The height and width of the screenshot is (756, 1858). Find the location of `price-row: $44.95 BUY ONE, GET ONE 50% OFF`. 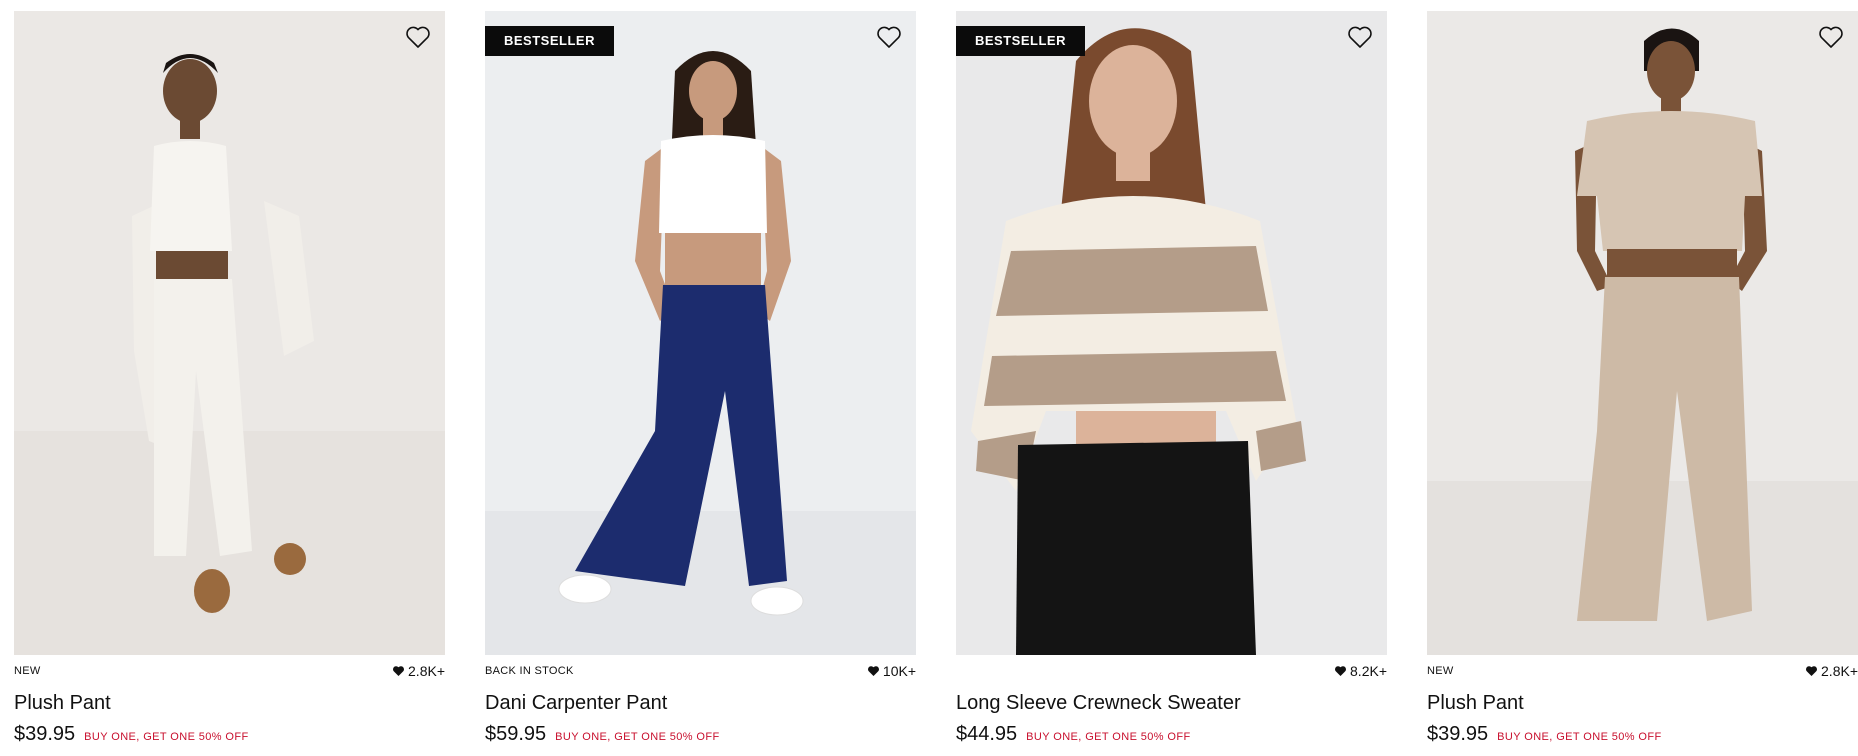

price-row: $44.95 BUY ONE, GET ONE 50% OFF is located at coordinates (1171, 734).